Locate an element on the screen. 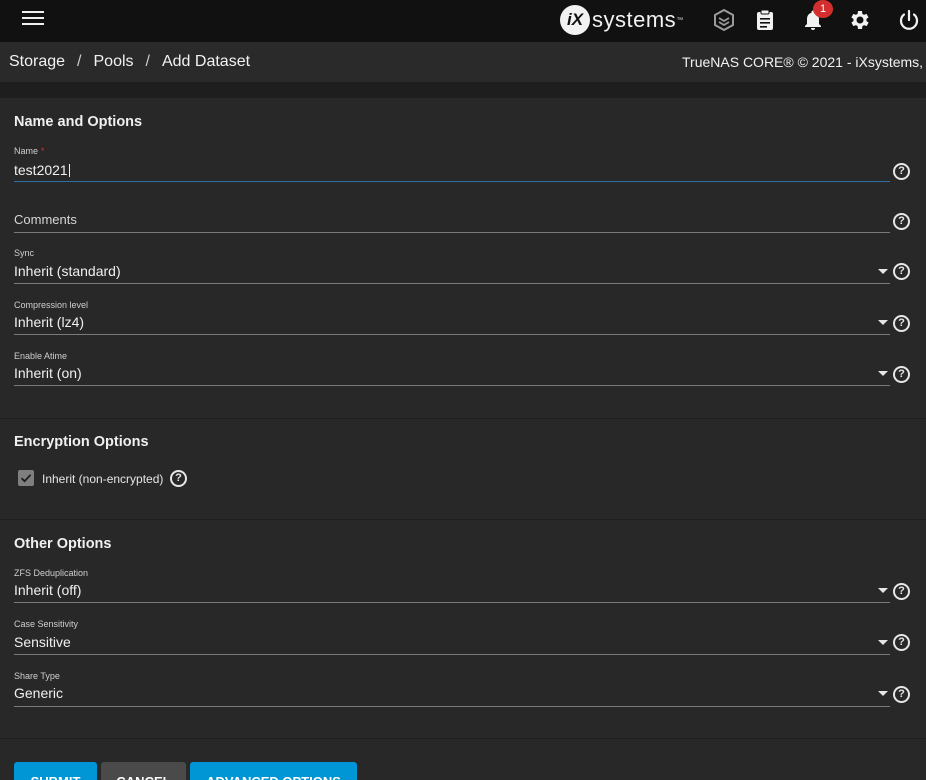 This screenshot has width=926, height=780. submit-button: SUBMIT is located at coordinates (55, 771).